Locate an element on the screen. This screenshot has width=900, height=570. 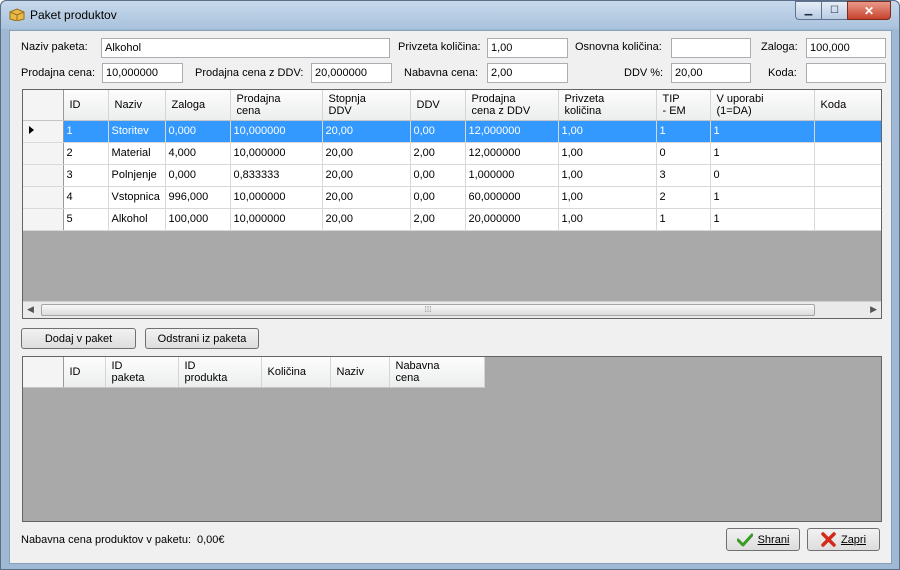
products-column-header: V uporabi (1=DA) is located at coordinates (762, 105).